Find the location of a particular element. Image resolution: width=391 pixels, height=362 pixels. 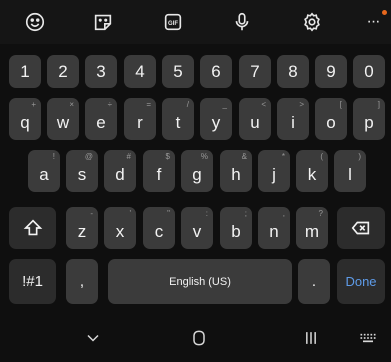

key-b: ; b is located at coordinates (236, 228).